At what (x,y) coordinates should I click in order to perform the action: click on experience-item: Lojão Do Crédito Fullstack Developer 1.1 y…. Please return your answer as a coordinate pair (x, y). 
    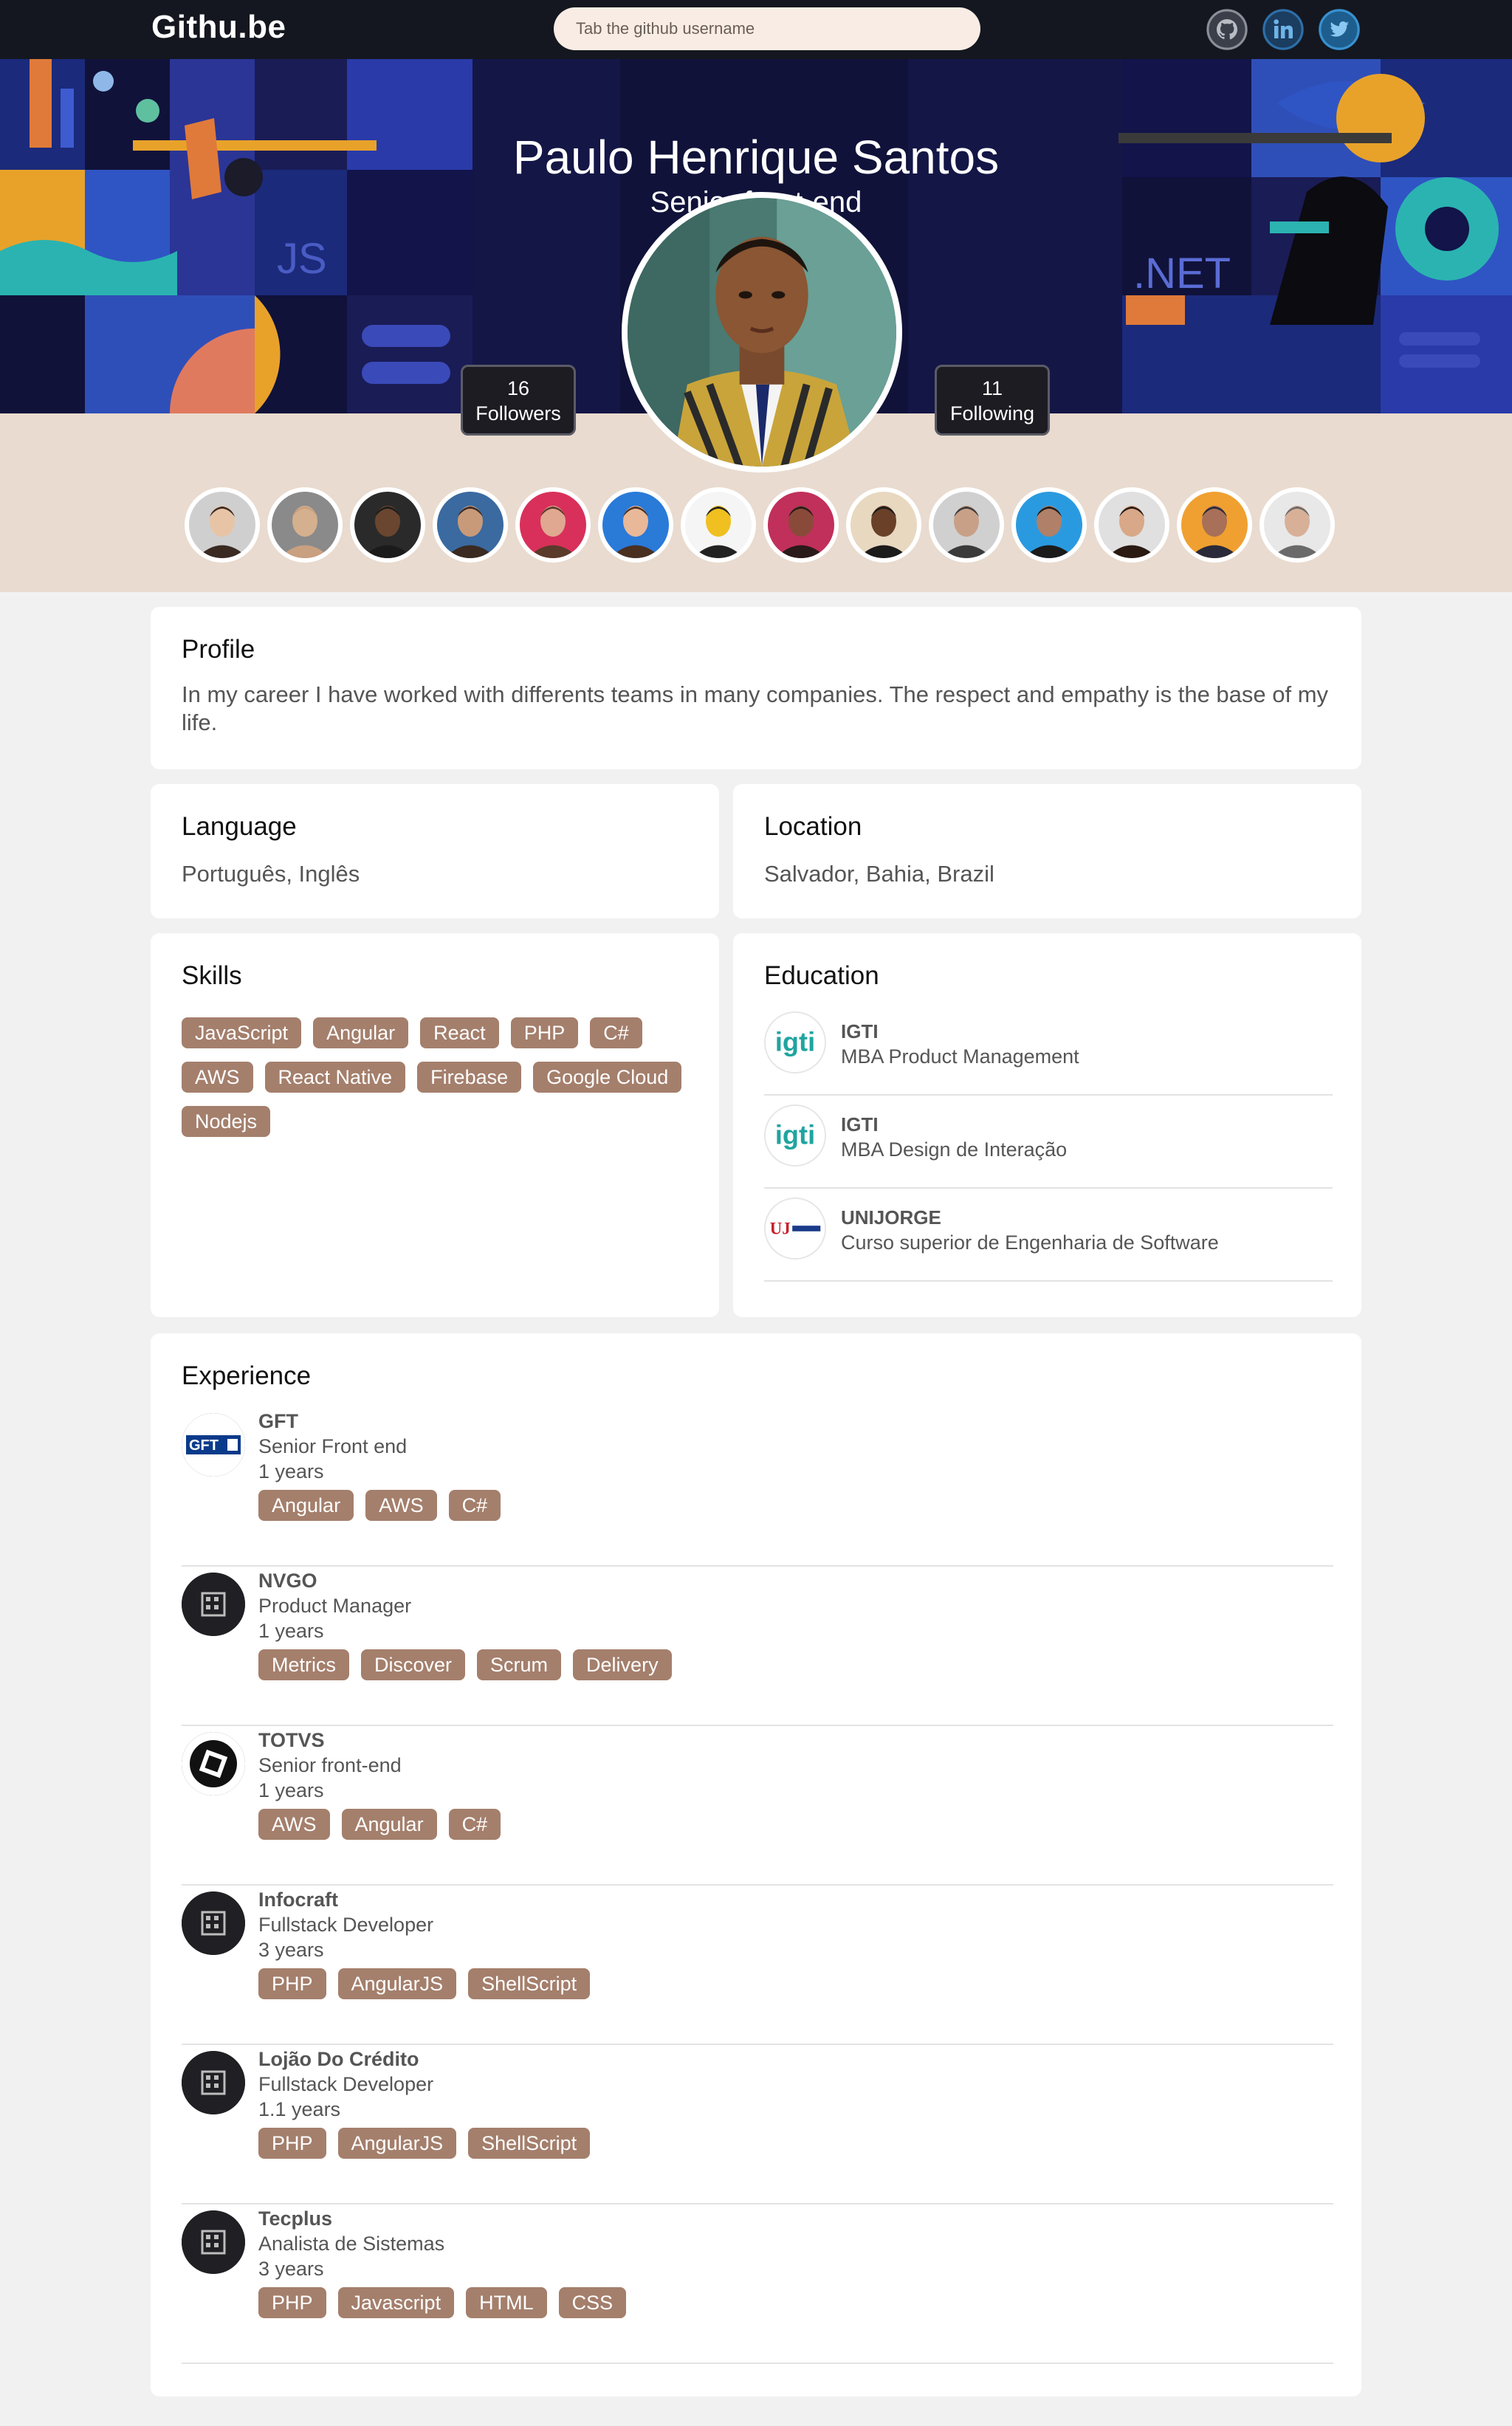
    Looking at the image, I should click on (757, 2125).